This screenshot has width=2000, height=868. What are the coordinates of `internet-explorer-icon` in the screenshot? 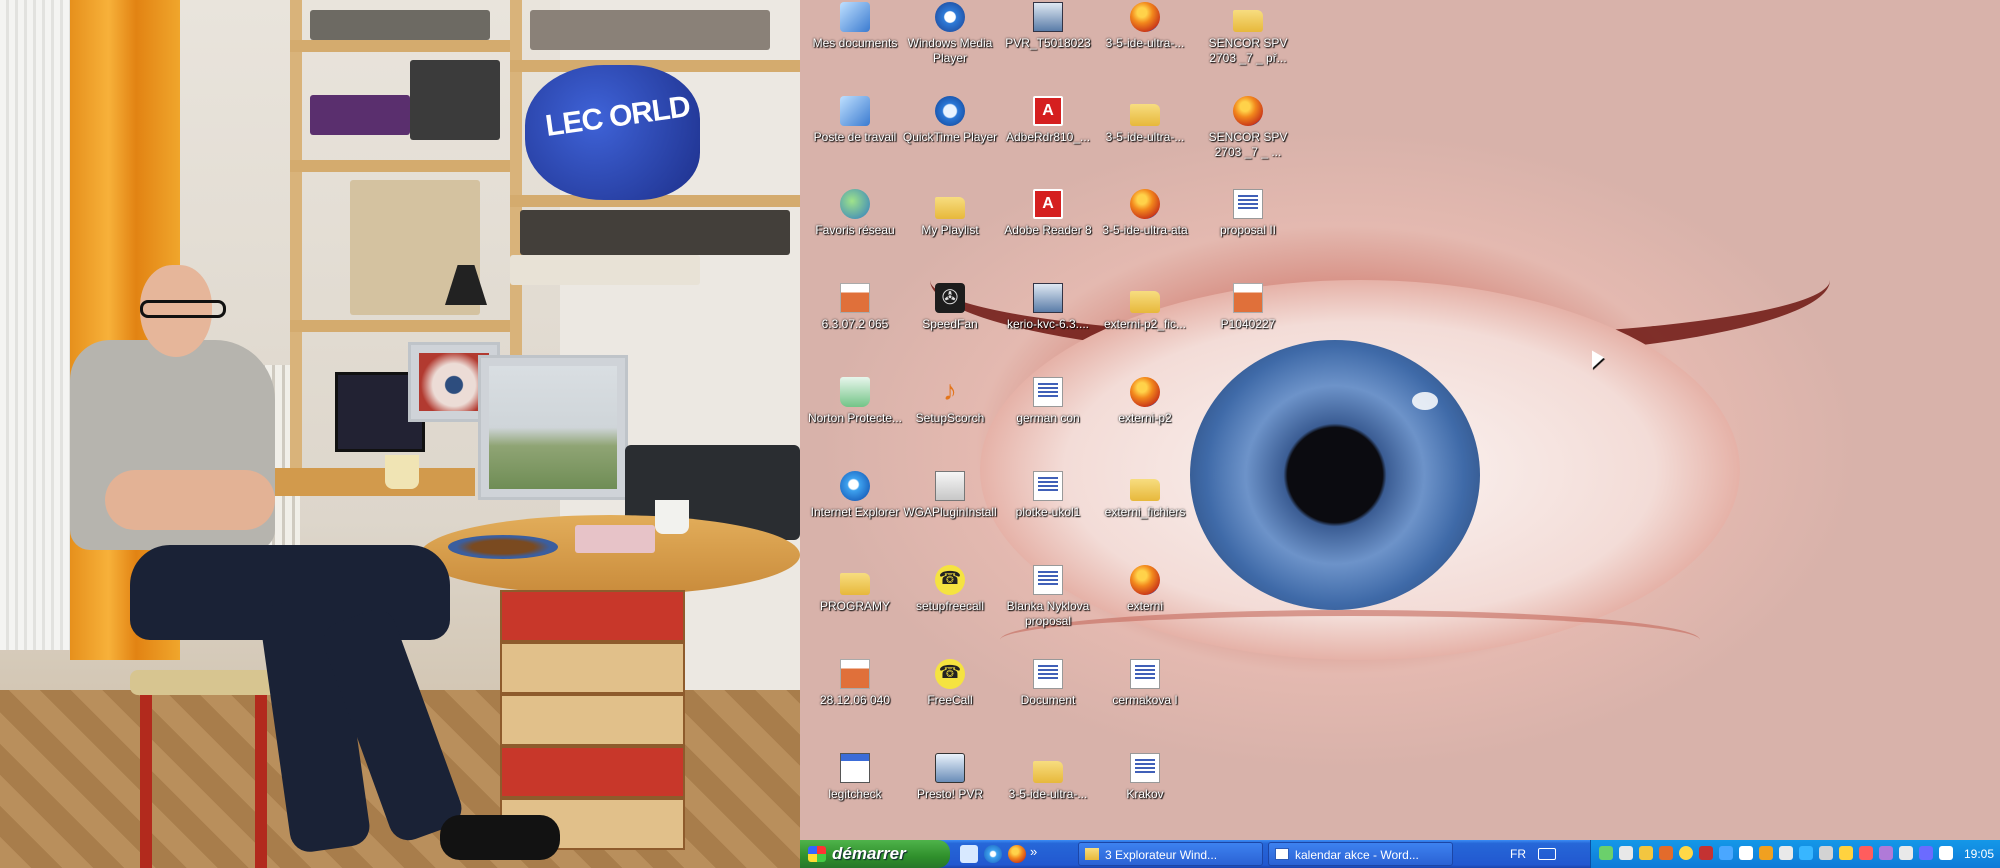 It's located at (993, 854).